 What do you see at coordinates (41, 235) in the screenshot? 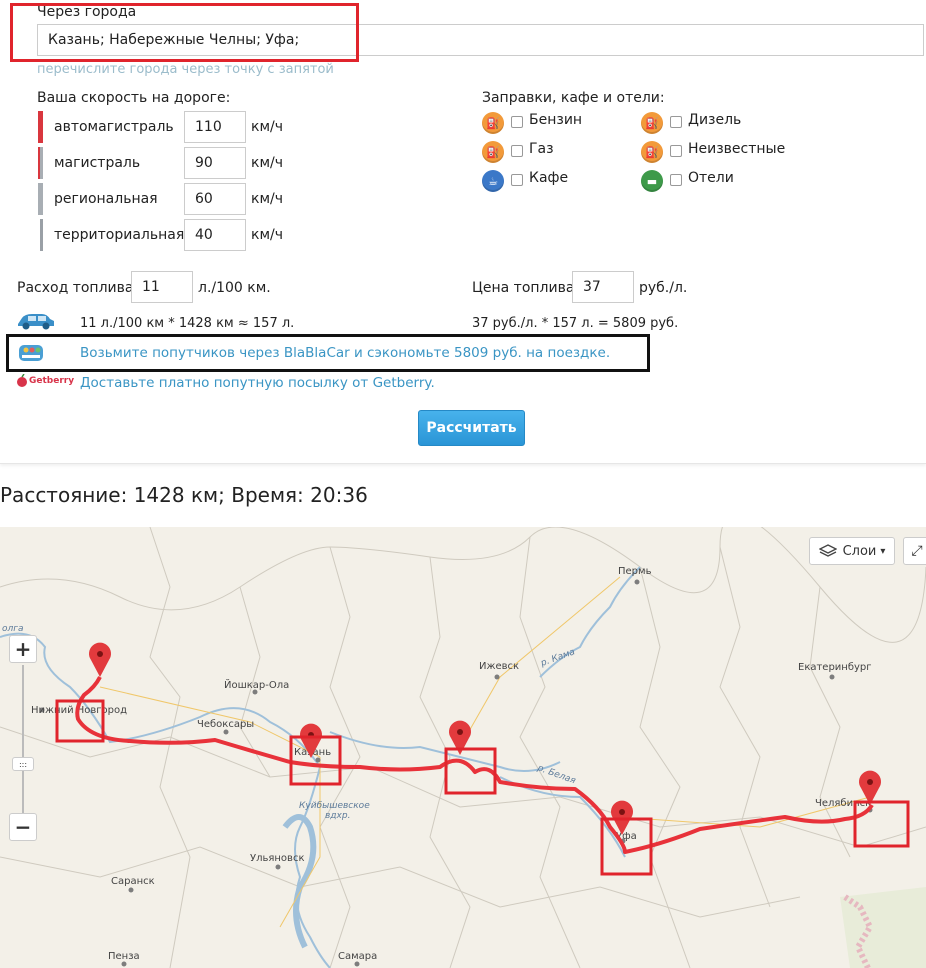
I see `road-type-bar-territorial` at bounding box center [41, 235].